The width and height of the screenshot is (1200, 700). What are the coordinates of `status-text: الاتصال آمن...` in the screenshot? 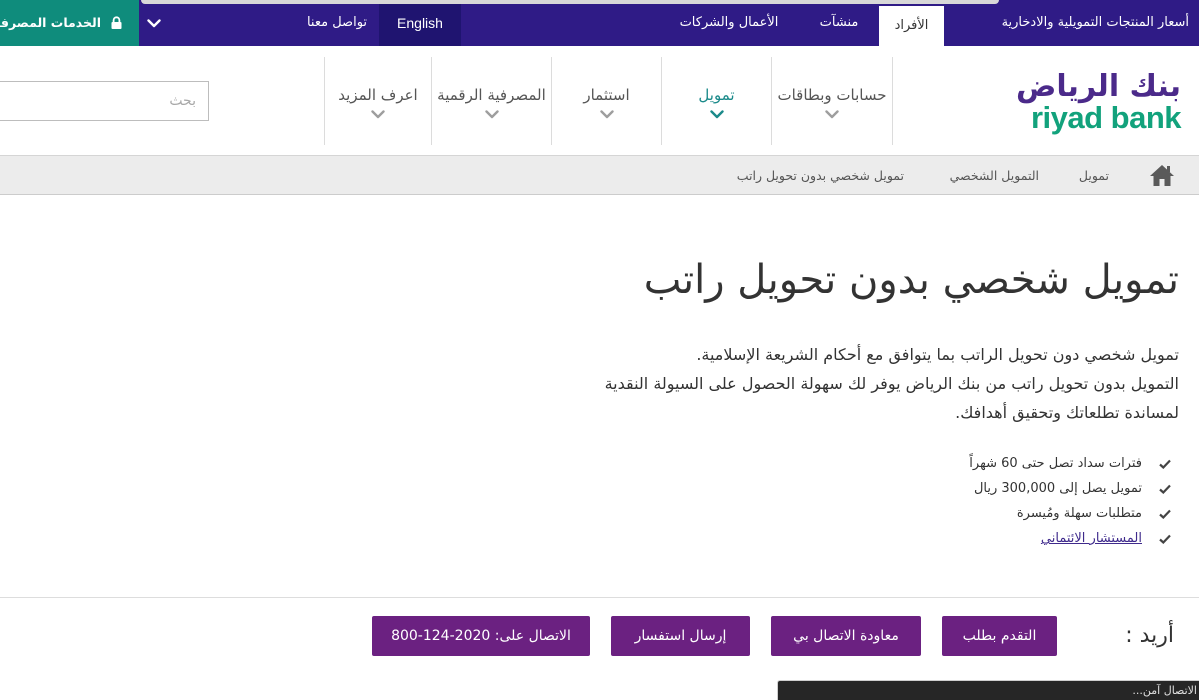 It's located at (1165, 690).